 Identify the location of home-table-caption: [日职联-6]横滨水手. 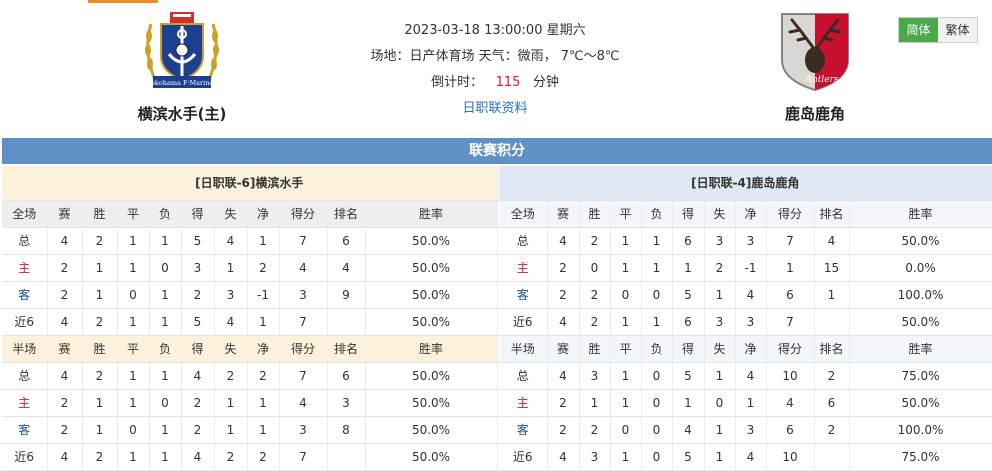
(250, 183).